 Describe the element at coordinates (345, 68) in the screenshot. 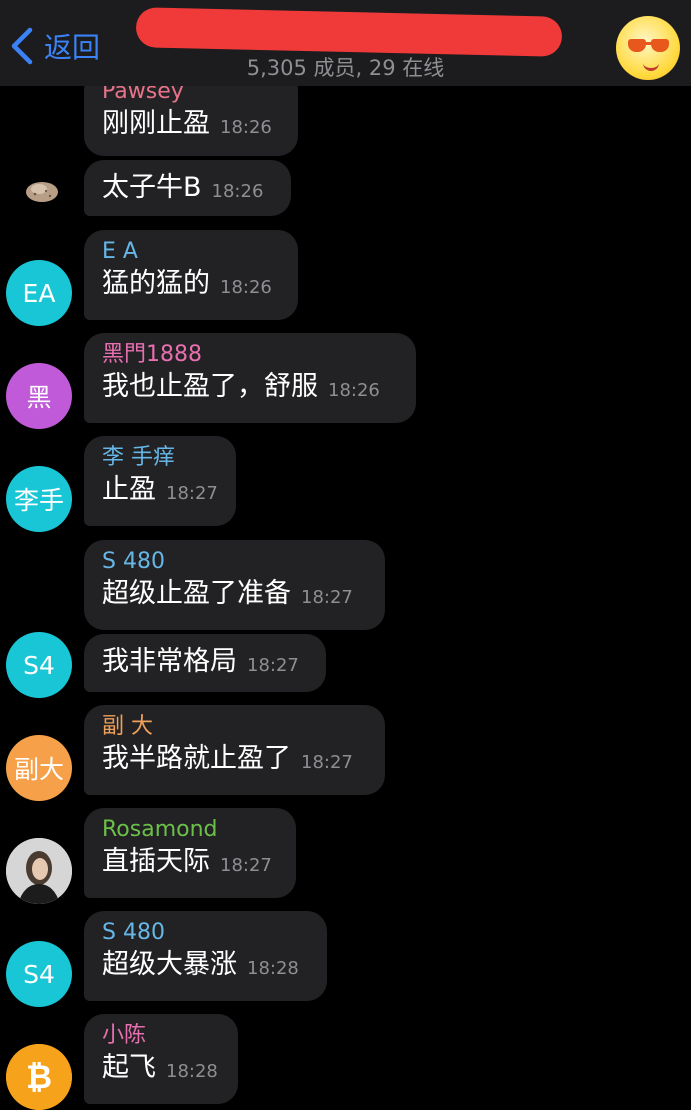

I see `member-count: 5,305 成员, 29 在线` at that location.